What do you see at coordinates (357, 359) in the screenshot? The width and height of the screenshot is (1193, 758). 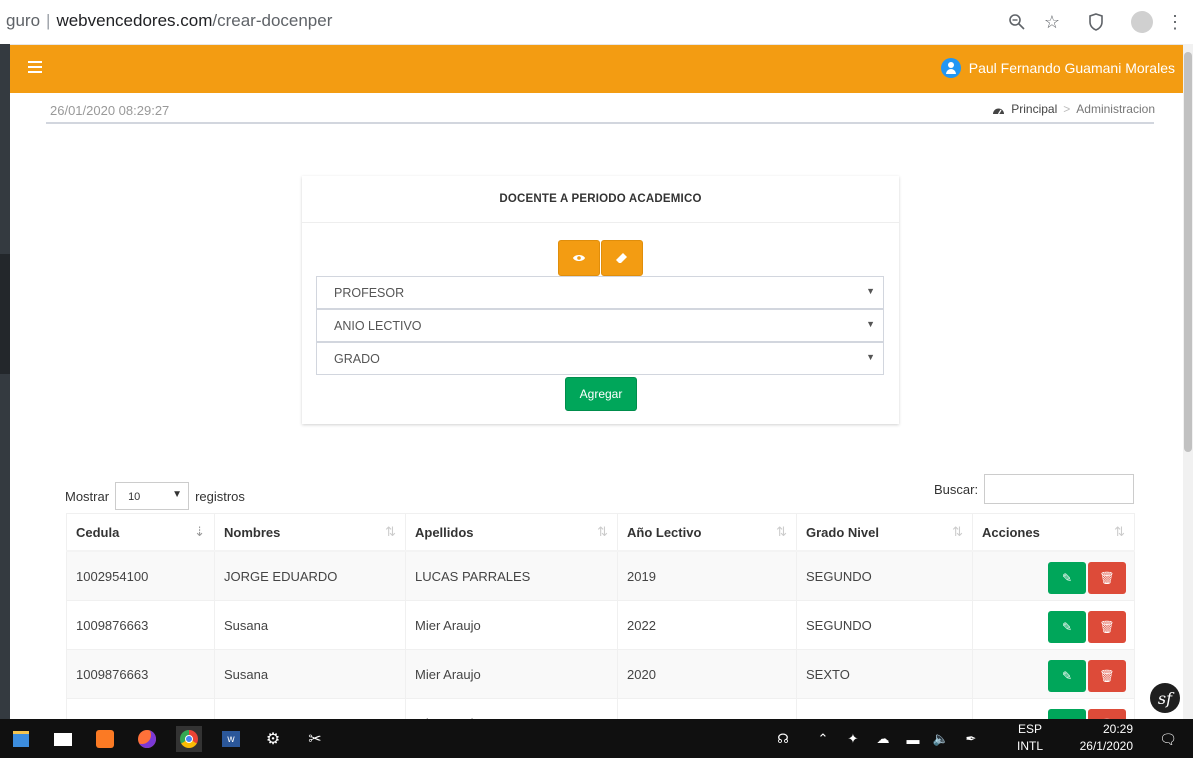 I see `grado-select-value: GRADO` at bounding box center [357, 359].